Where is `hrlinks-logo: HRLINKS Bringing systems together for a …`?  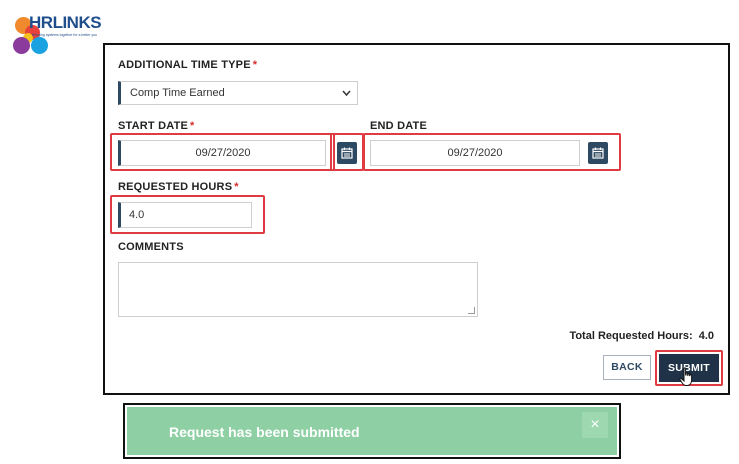
hrlinks-logo: HRLINKS Bringing systems together for a … is located at coordinates (56, 36).